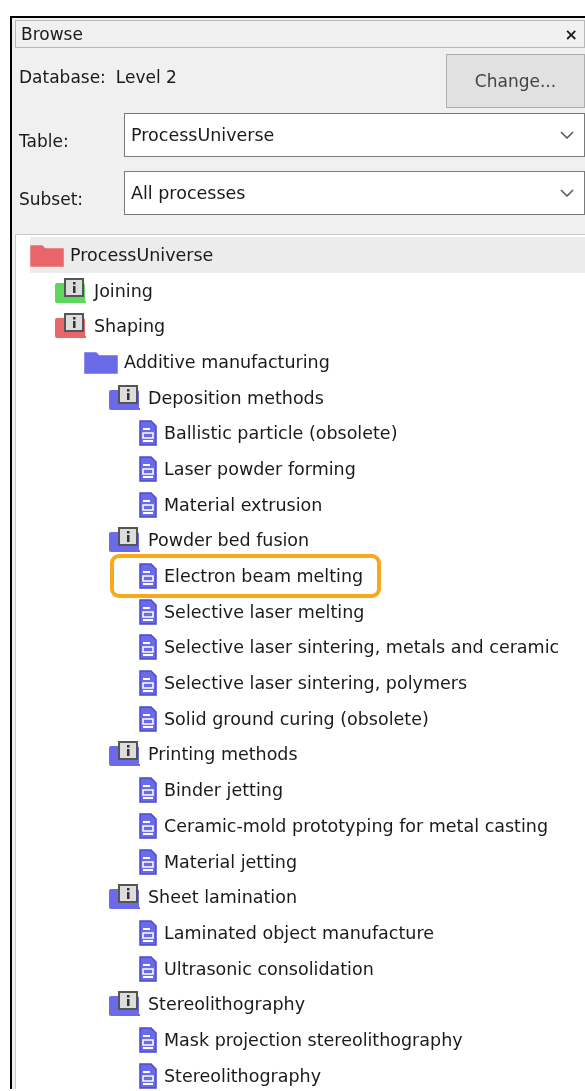  I want to click on tree-item: Deposition methods, so click(346, 397).